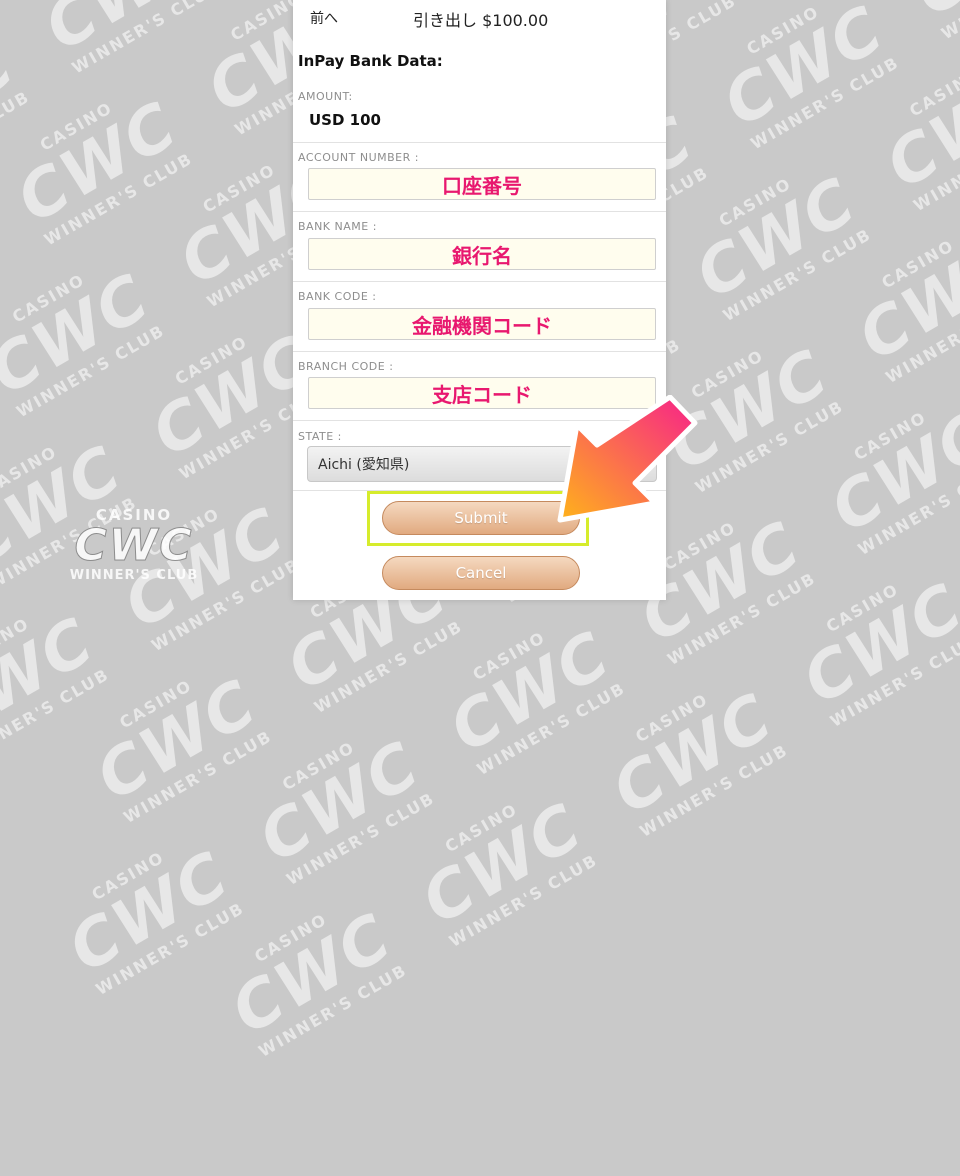 The height and width of the screenshot is (1176, 960). I want to click on bank-code-label: BANK CODE :, so click(337, 296).